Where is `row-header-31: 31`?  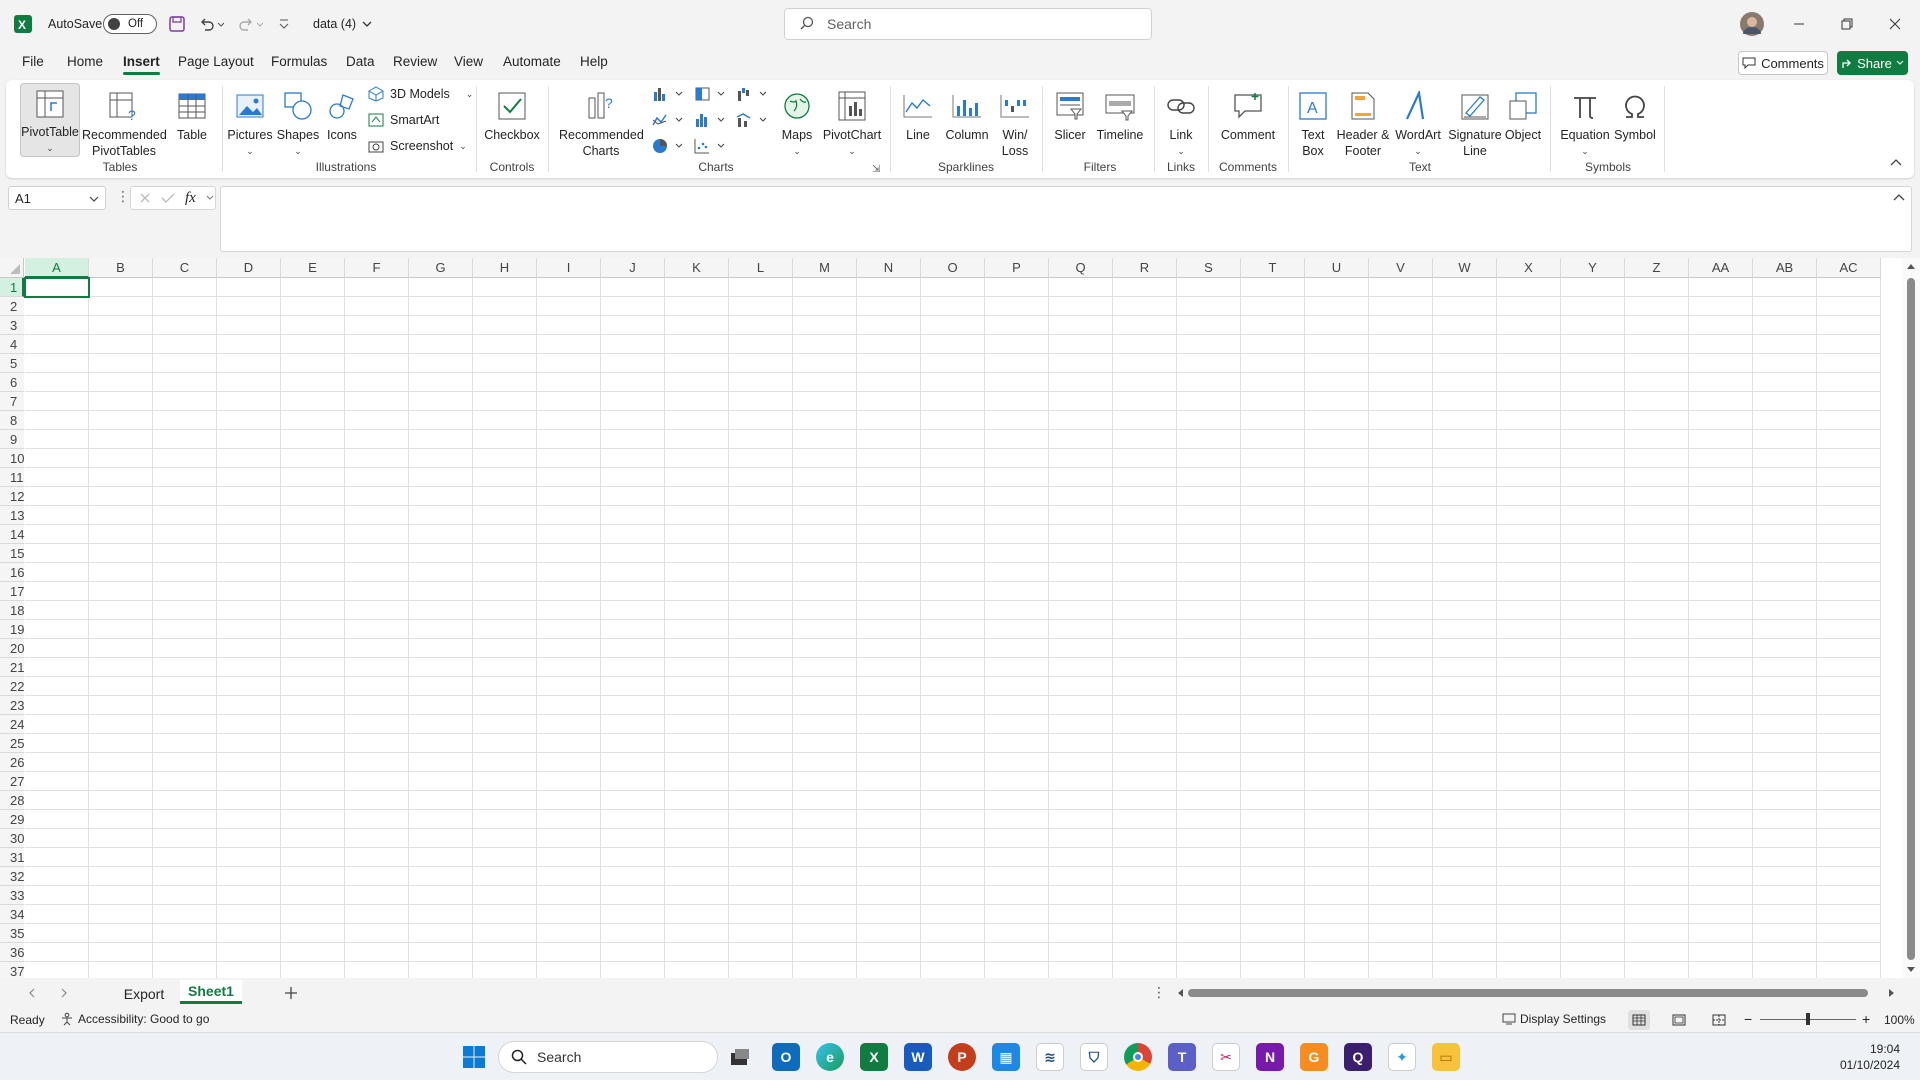
row-header-31: 31 is located at coordinates (12, 857).